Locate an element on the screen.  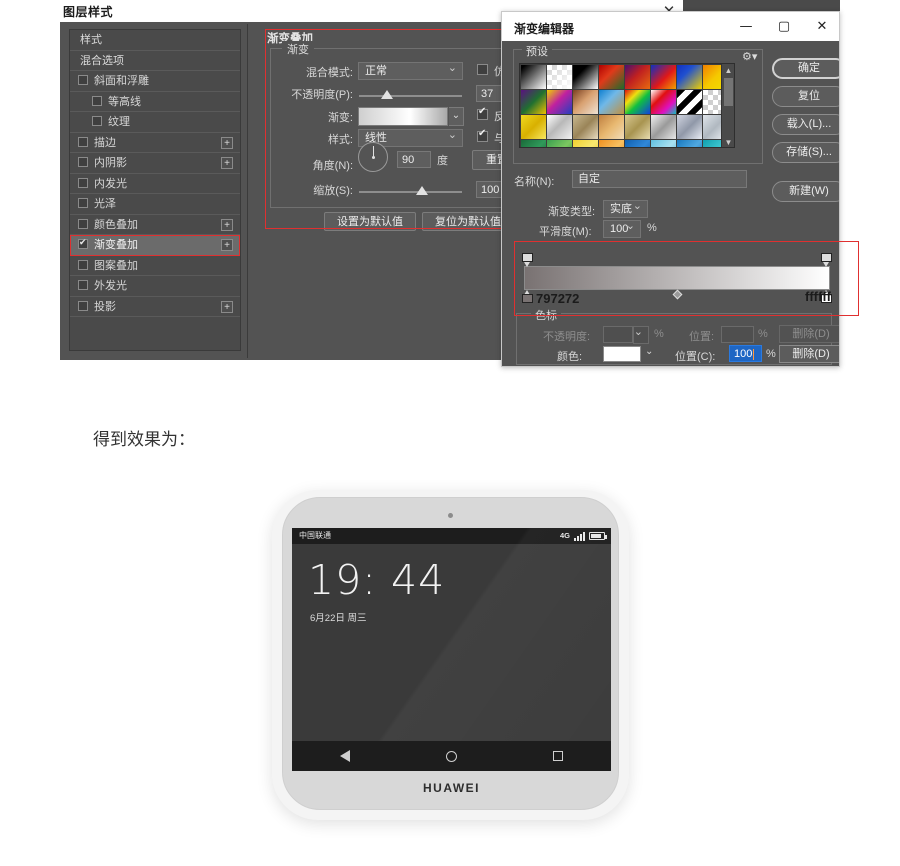
gradient-preview is located at coordinates (403, 116).